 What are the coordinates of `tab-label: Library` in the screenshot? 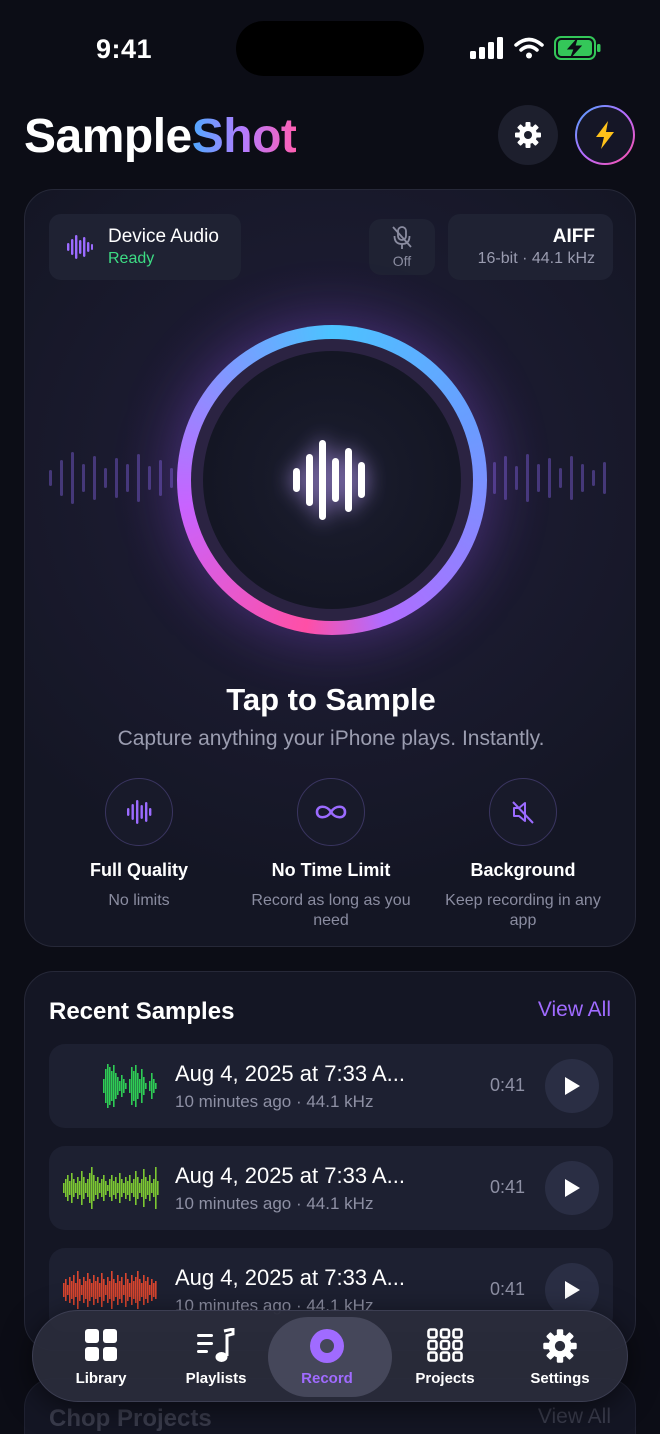 It's located at (101, 1378).